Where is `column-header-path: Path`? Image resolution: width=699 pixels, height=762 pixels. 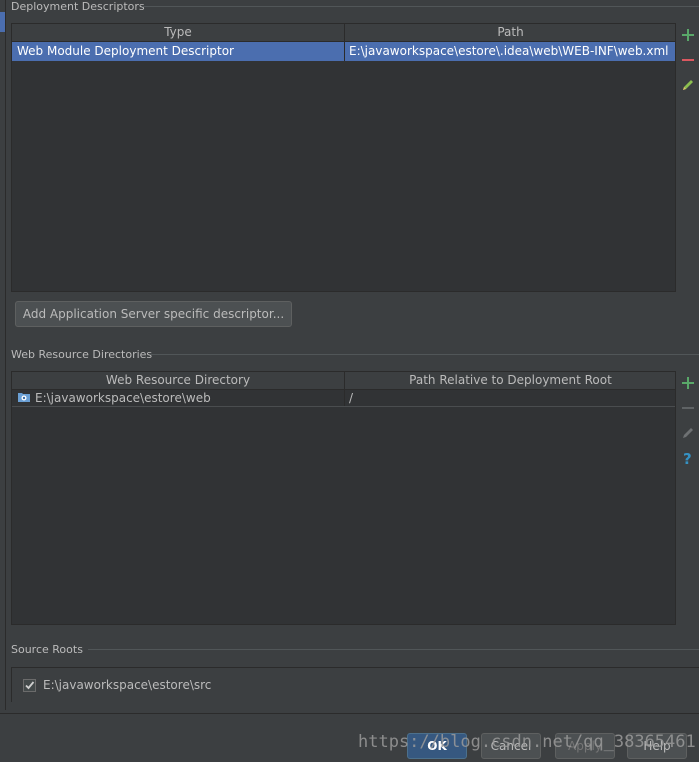 column-header-path: Path is located at coordinates (510, 32).